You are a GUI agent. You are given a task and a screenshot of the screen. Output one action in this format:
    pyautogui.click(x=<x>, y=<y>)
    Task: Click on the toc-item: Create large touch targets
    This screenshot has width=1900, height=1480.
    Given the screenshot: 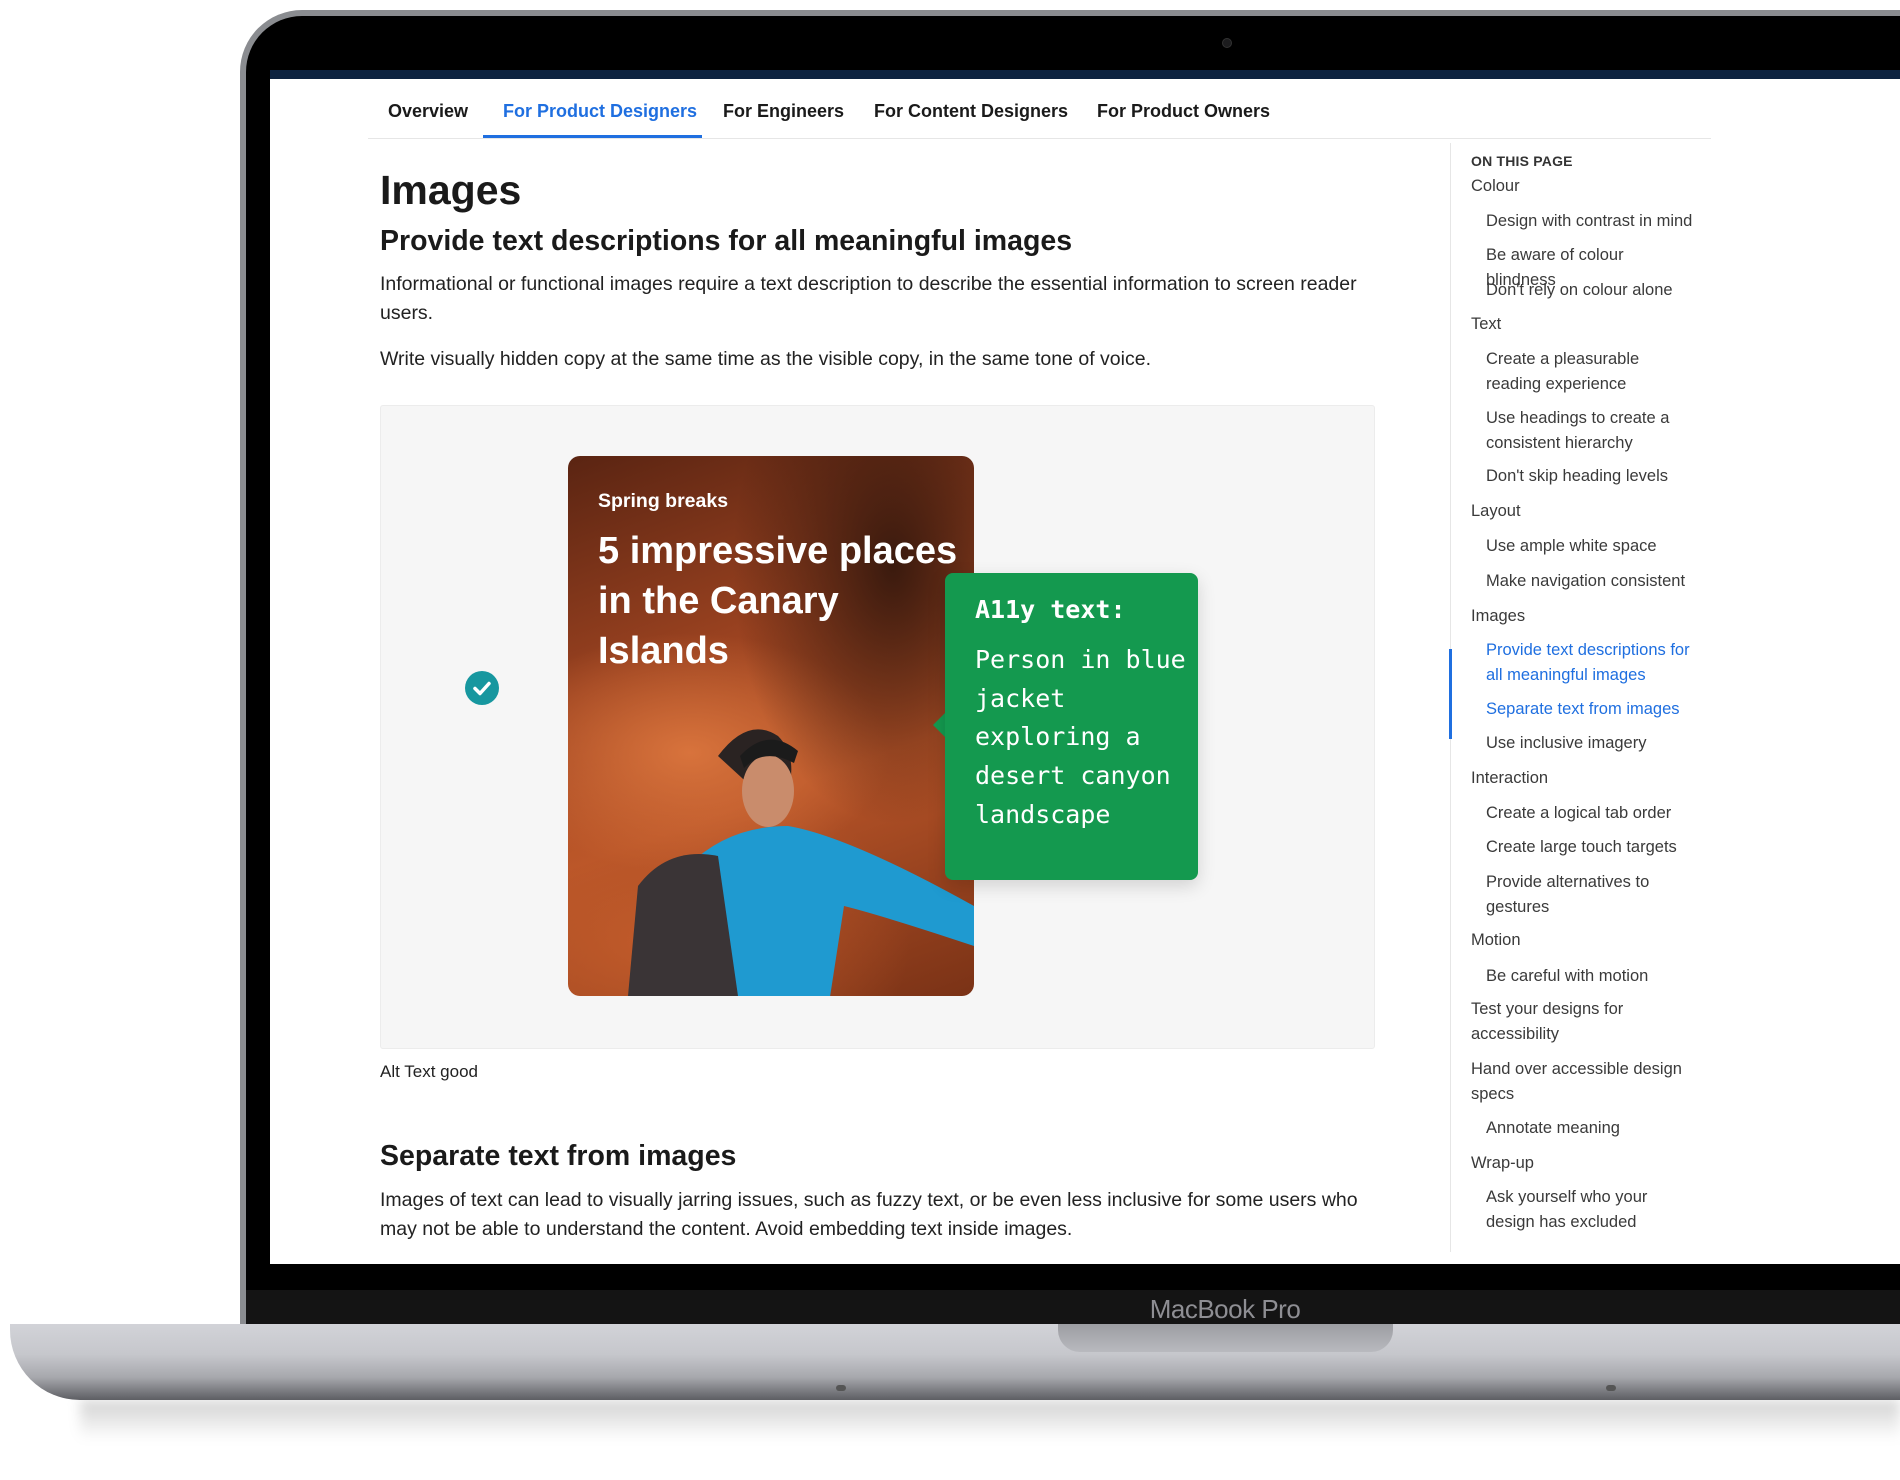 What is the action you would take?
    pyautogui.click(x=1591, y=847)
    